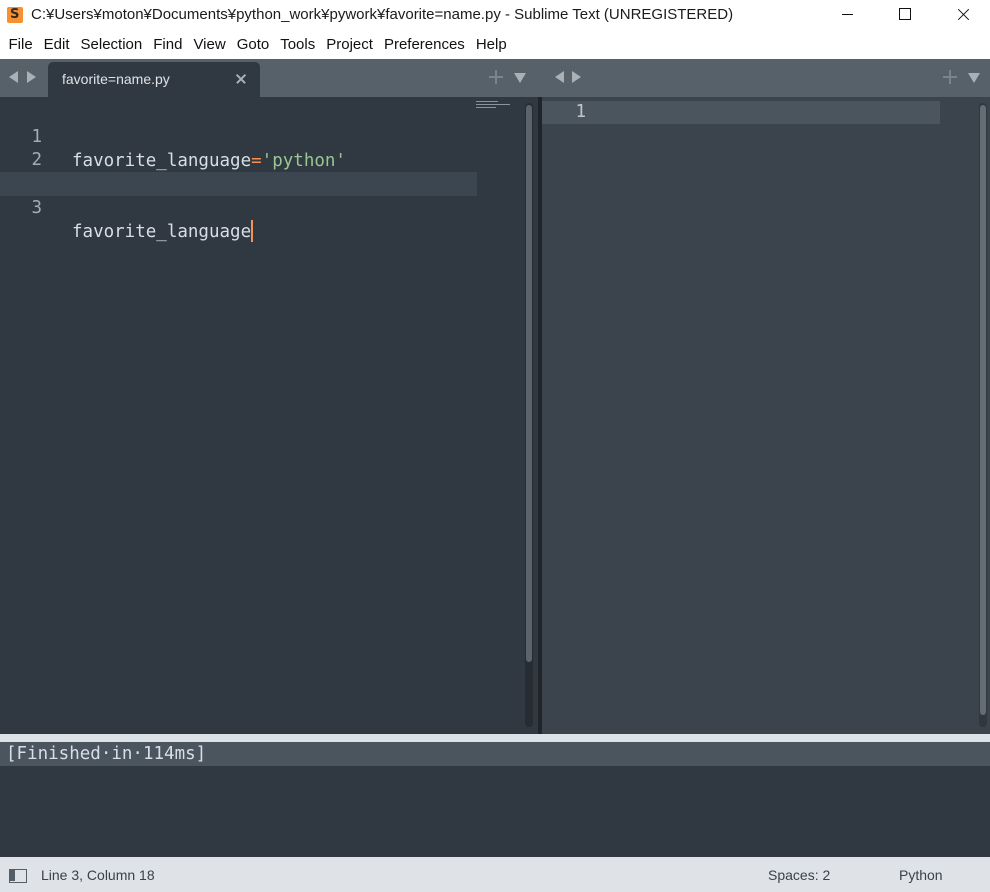 The width and height of the screenshot is (990, 892). I want to click on tab-dropdown-icon, so click(520, 78).